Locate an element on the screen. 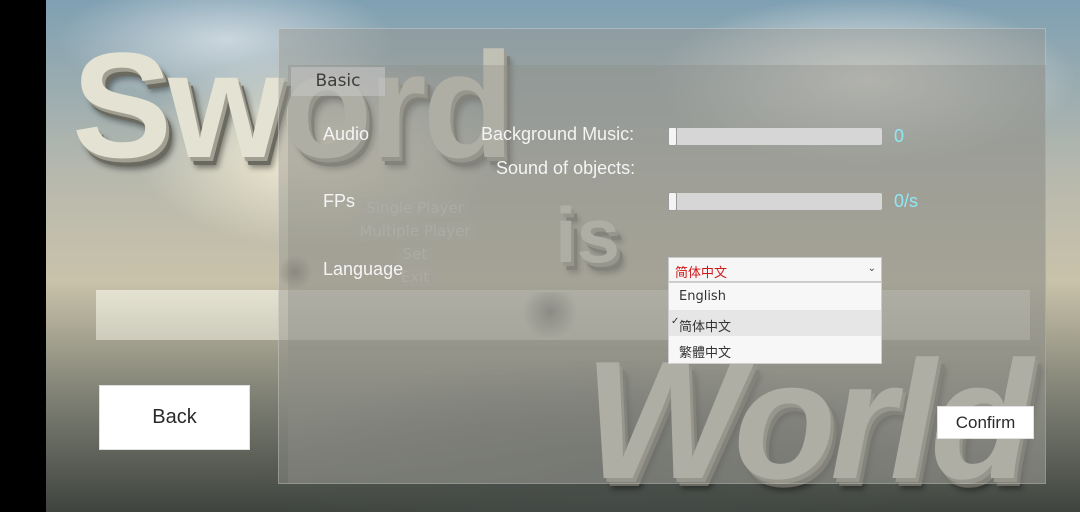 This screenshot has width=1080, height=512. back-button: Back is located at coordinates (174, 417).